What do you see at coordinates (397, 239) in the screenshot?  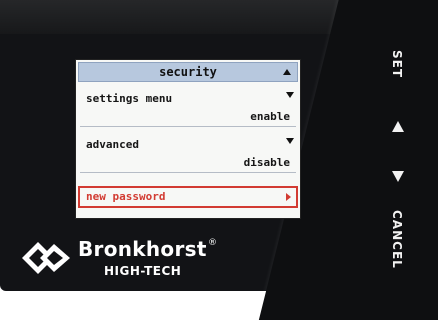 I see `cancel-button: CANCEL` at bounding box center [397, 239].